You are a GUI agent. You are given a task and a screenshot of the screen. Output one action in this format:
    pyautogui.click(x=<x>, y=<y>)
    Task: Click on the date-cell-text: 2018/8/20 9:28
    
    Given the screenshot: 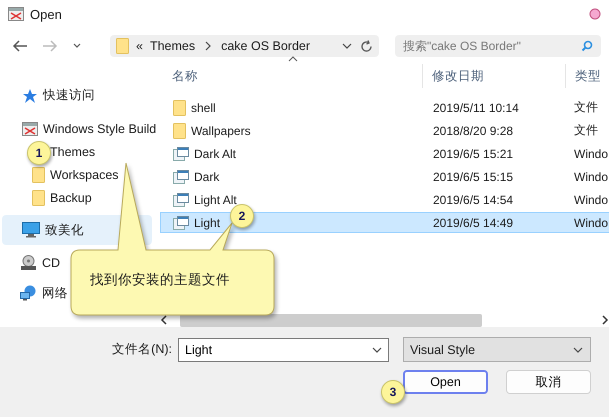 What is the action you would take?
    pyautogui.click(x=473, y=131)
    